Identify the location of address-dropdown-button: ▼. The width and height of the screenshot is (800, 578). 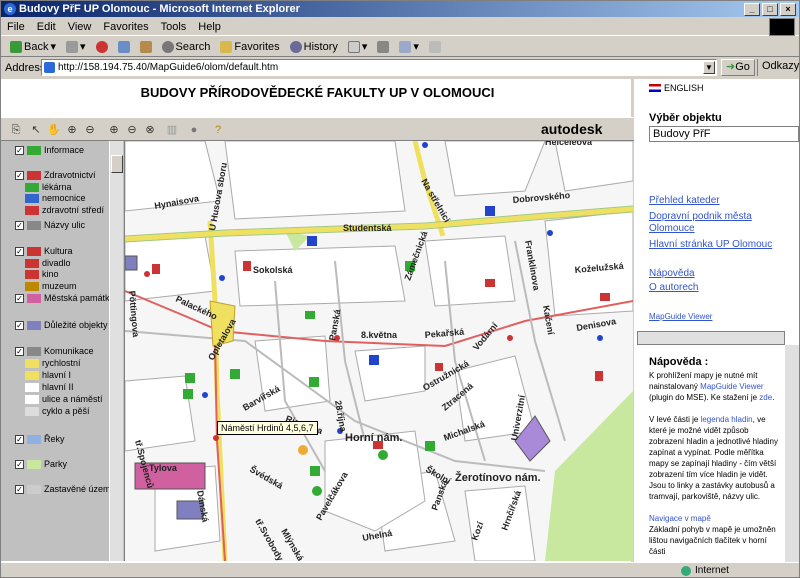
(709, 67).